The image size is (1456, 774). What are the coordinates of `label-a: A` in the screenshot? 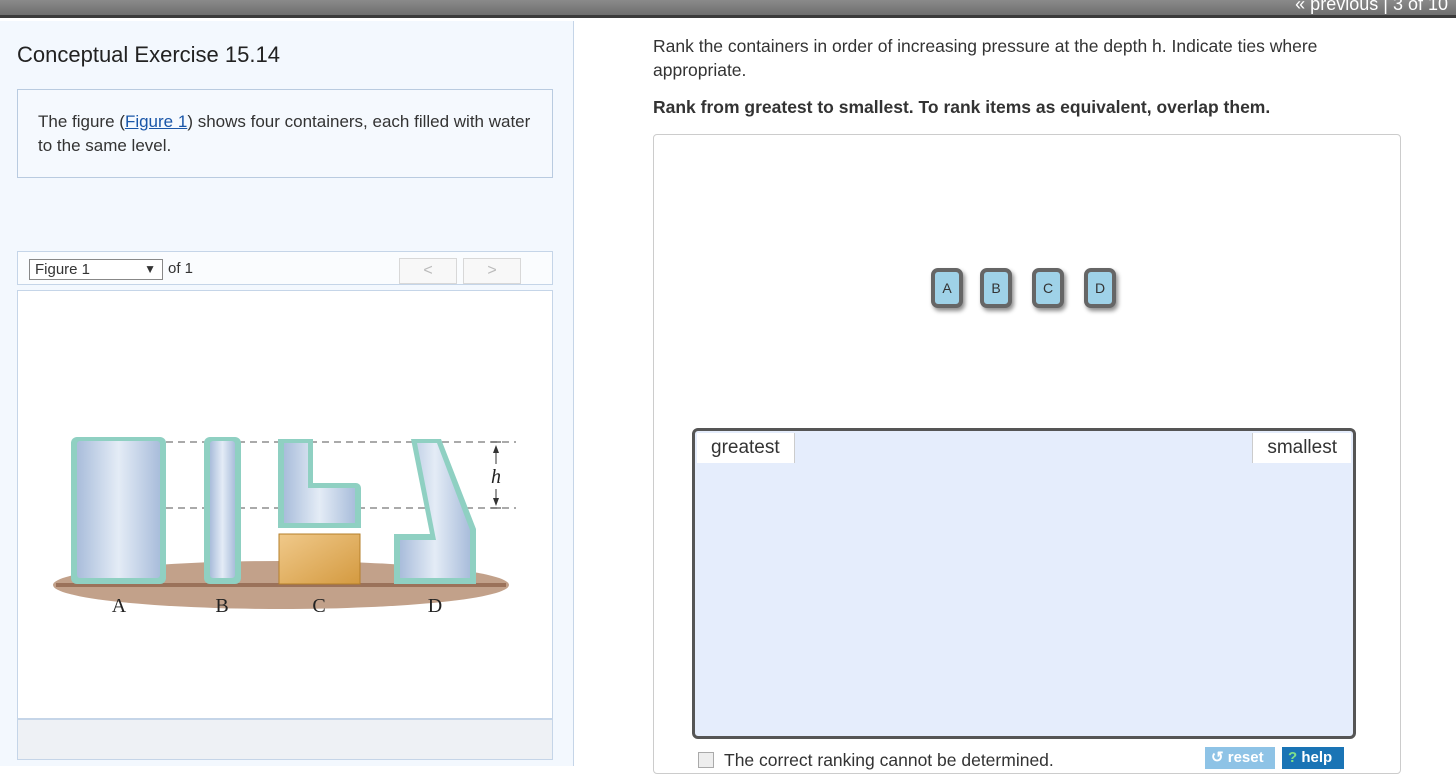 It's located at (119, 606).